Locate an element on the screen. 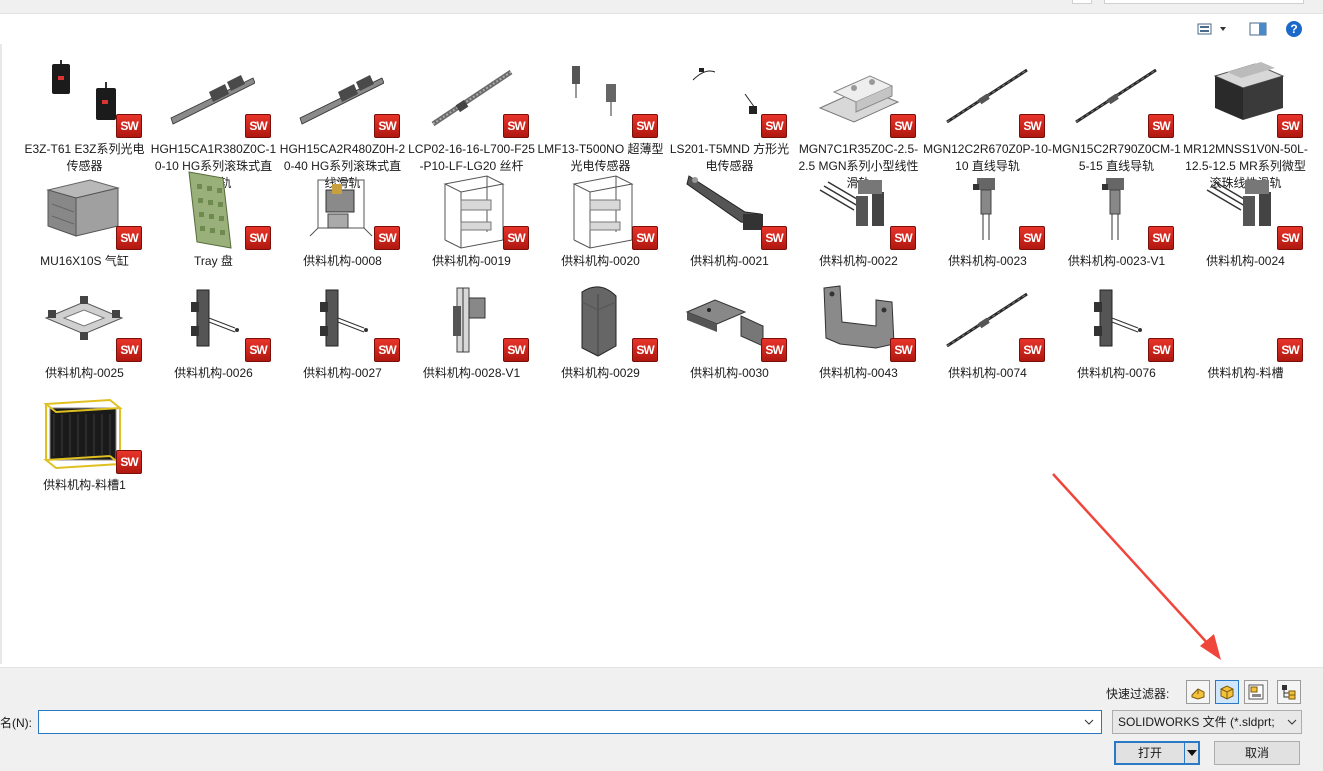  file-name: 供料机构-0020 is located at coordinates (600, 261).